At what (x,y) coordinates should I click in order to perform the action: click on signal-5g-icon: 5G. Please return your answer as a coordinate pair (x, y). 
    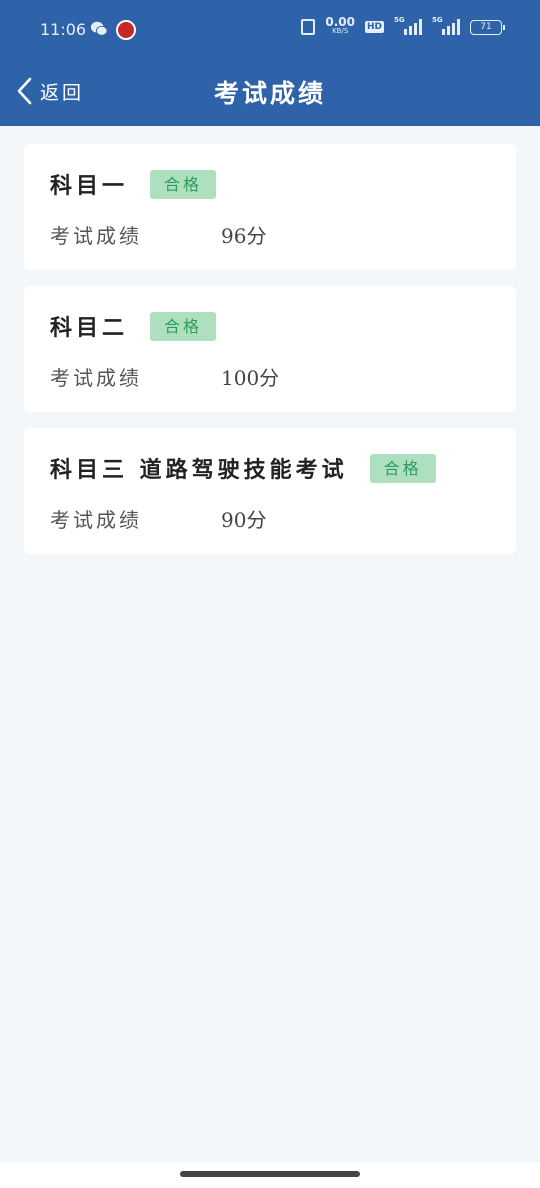
    Looking at the image, I should click on (408, 25).